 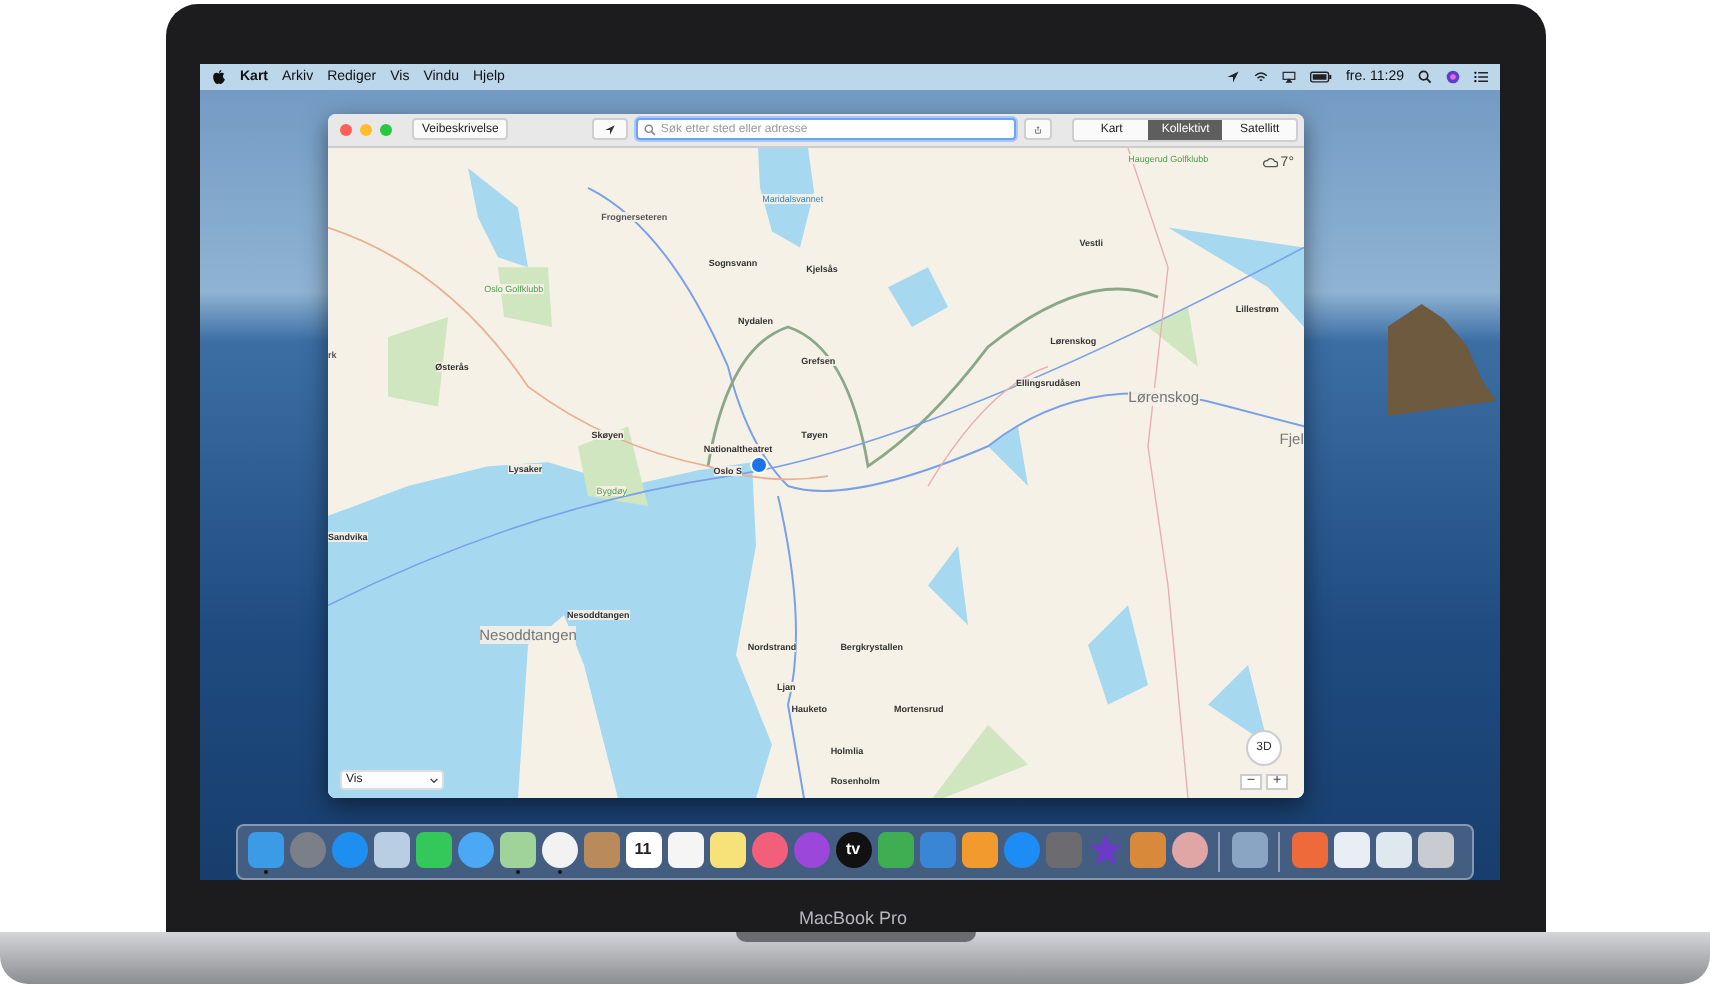 What do you see at coordinates (1444, 360) in the screenshot?
I see `island-drawing` at bounding box center [1444, 360].